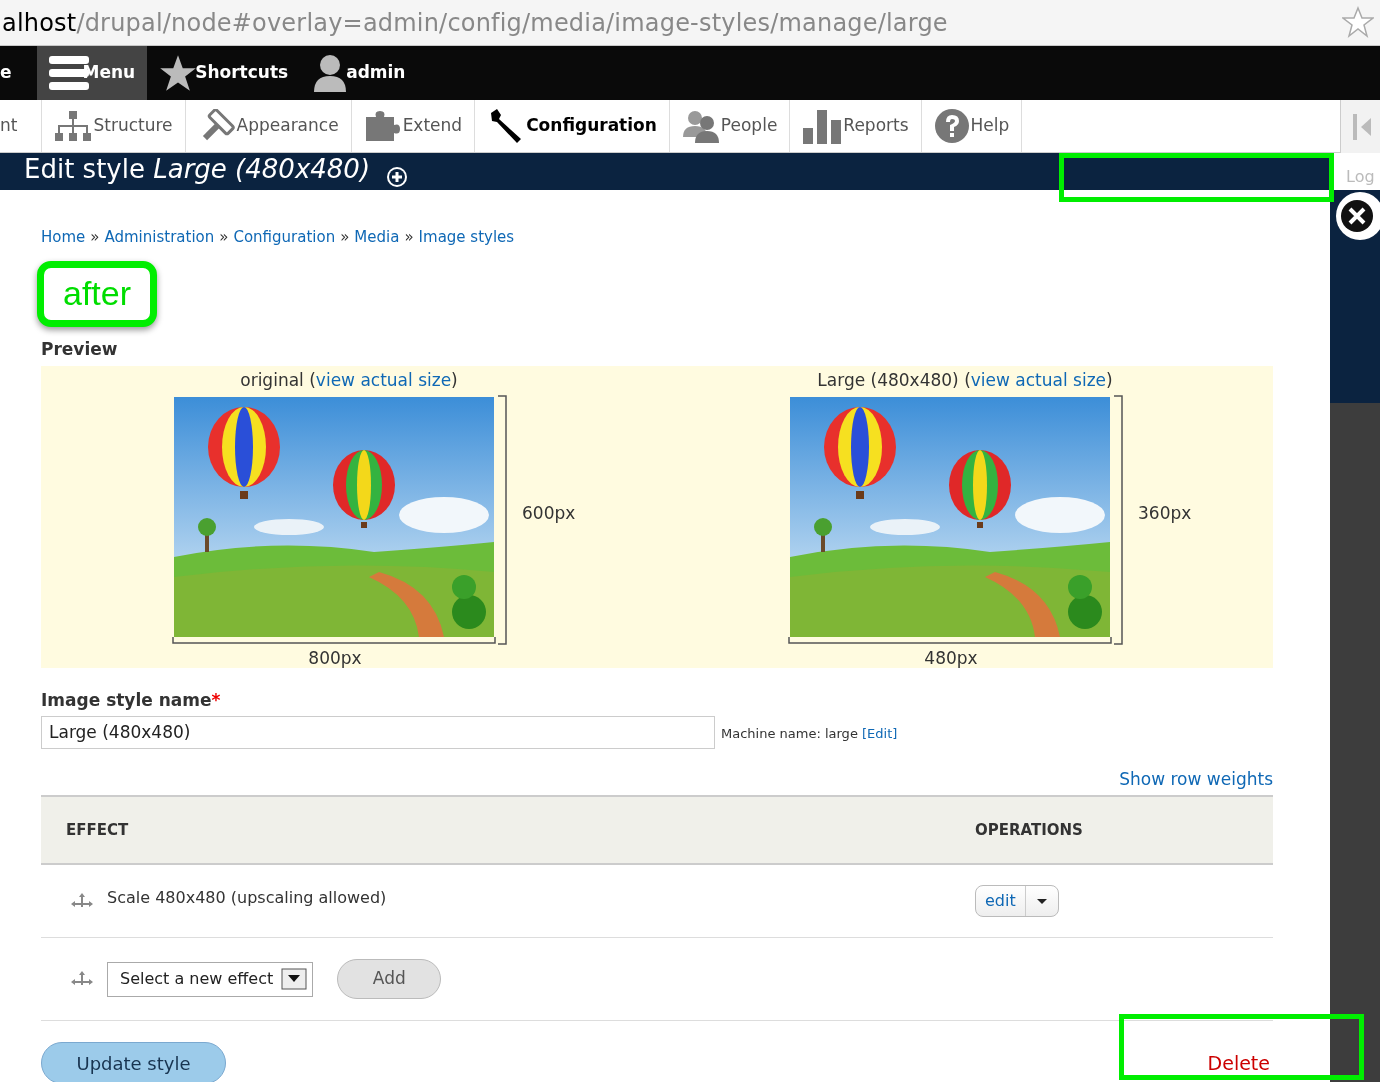 The image size is (1380, 1082). What do you see at coordinates (1165, 513) in the screenshot?
I see `dimension-label: 360px` at bounding box center [1165, 513].